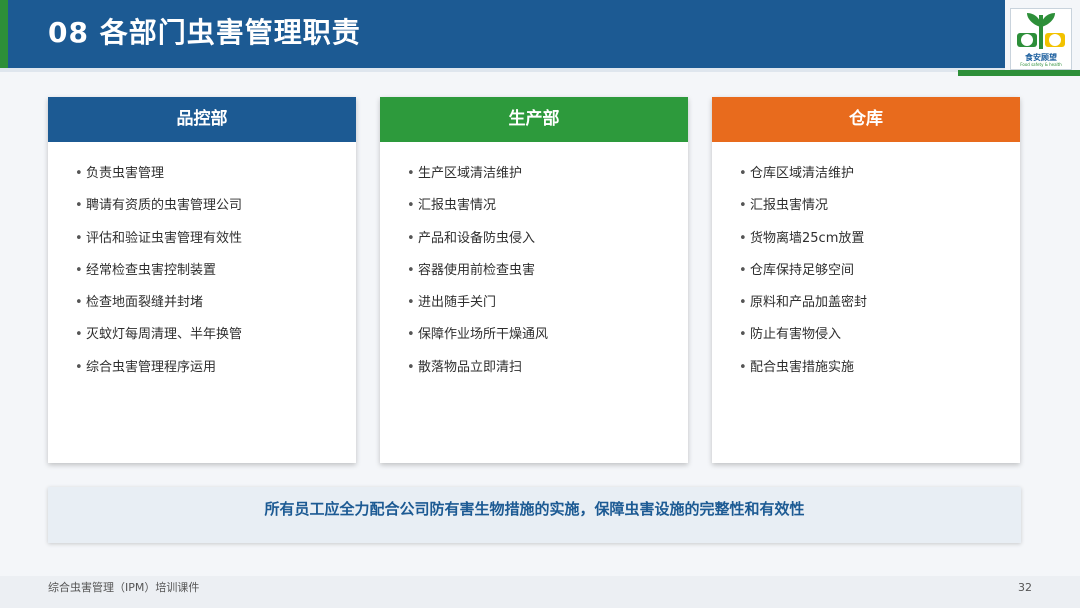 The width and height of the screenshot is (1080, 608). Describe the element at coordinates (1041, 64) in the screenshot. I see `logo-tagline: Food safety & health` at that location.